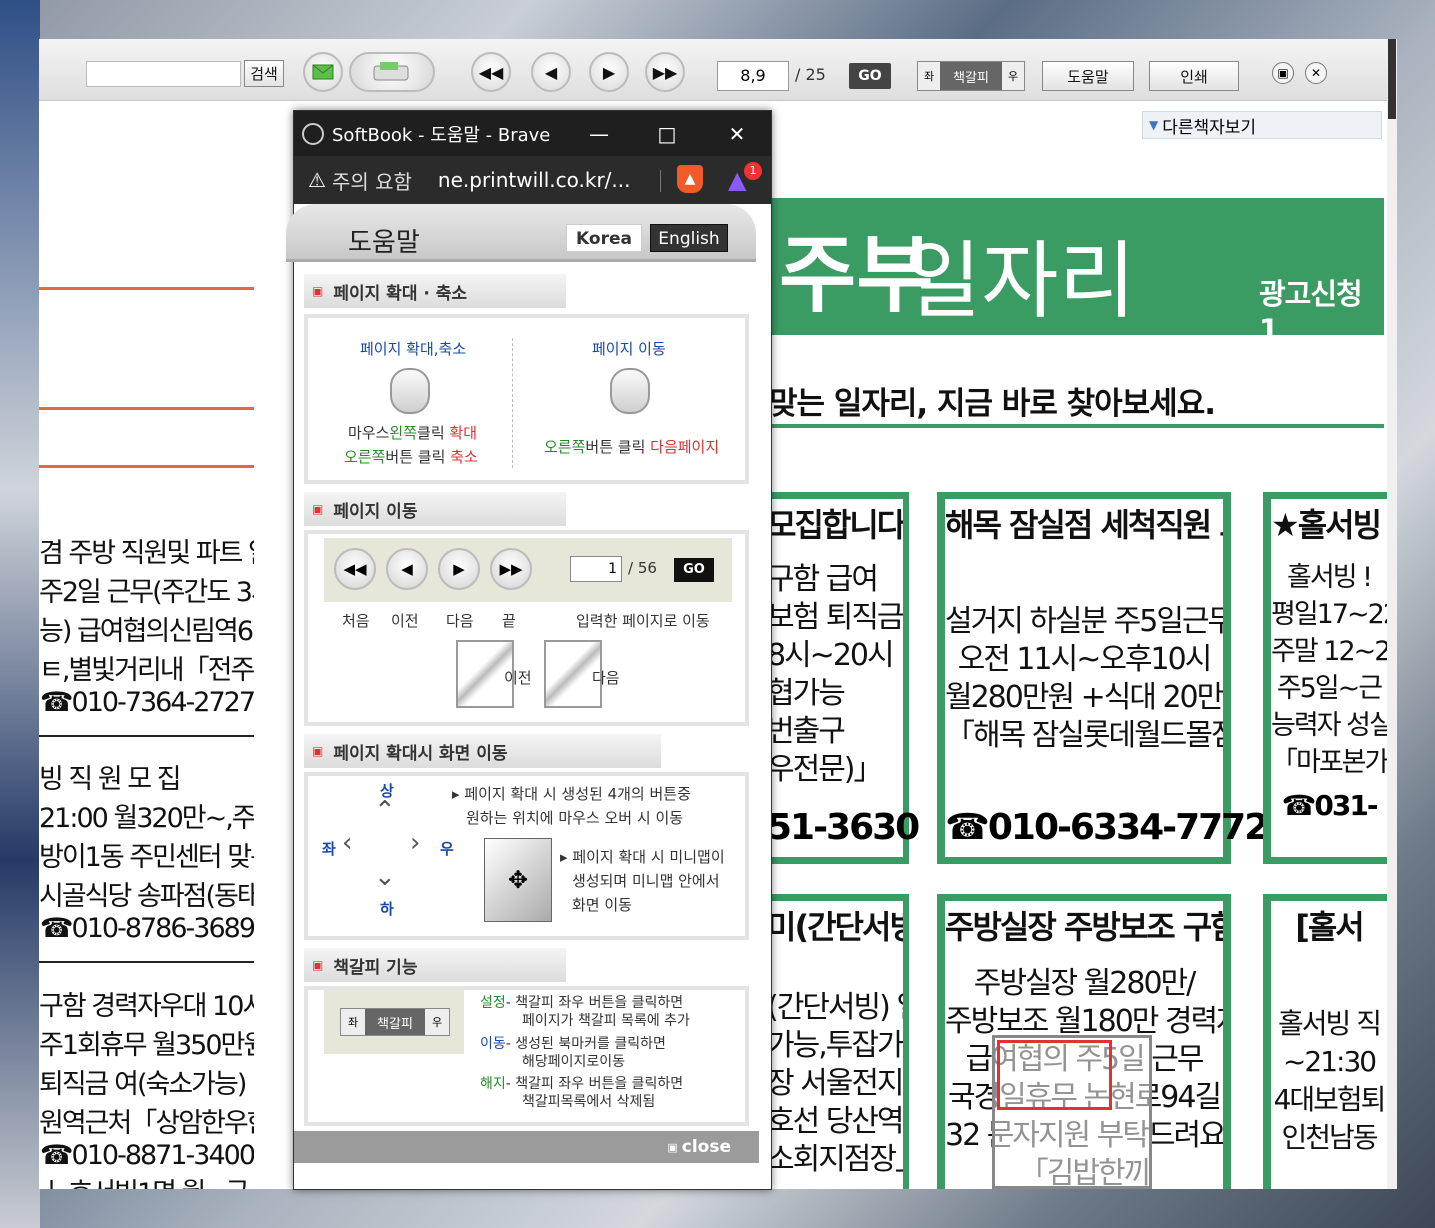  What do you see at coordinates (509, 621) in the screenshot?
I see `nav-label: 끝` at bounding box center [509, 621].